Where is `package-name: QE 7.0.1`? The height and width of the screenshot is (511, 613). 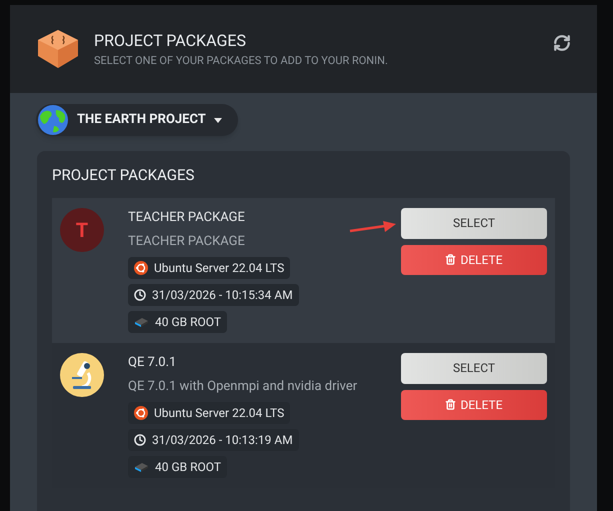
package-name: QE 7.0.1 is located at coordinates (153, 363).